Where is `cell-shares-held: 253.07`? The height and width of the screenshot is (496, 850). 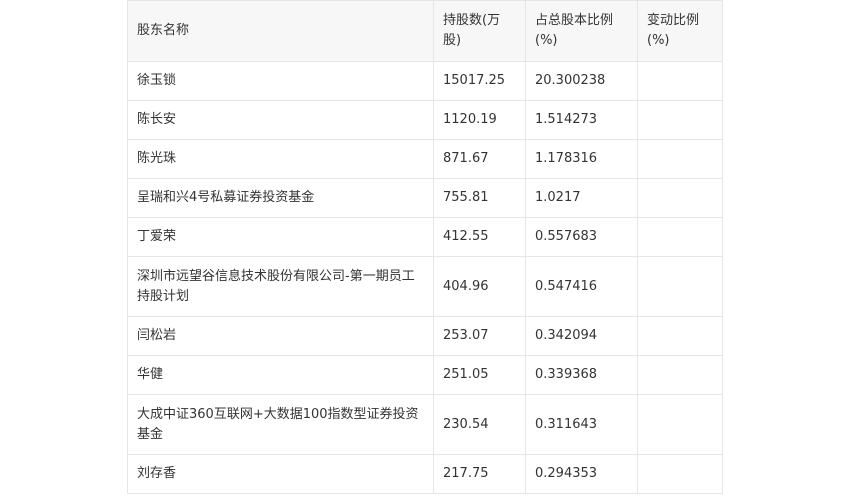
cell-shares-held: 253.07 is located at coordinates (479, 336).